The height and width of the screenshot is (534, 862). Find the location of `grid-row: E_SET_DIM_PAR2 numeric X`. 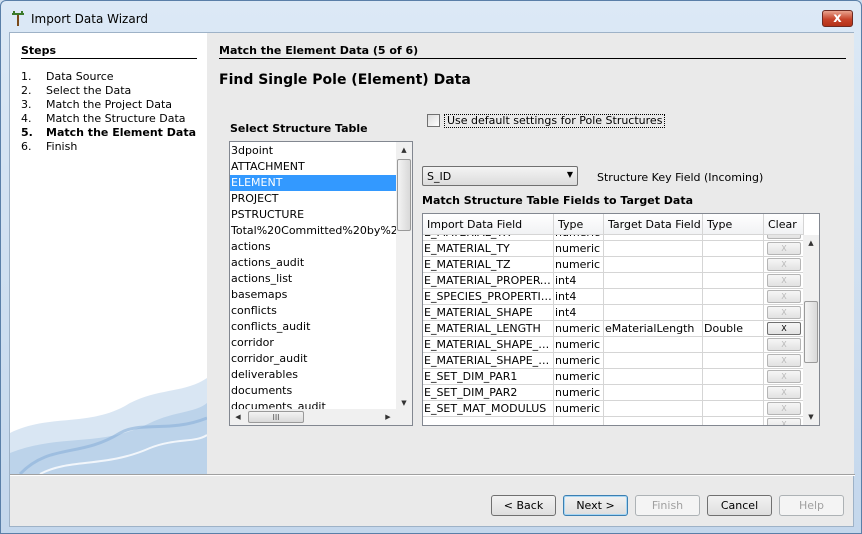

grid-row: E_SET_DIM_PAR2 numeric X is located at coordinates (613, 393).